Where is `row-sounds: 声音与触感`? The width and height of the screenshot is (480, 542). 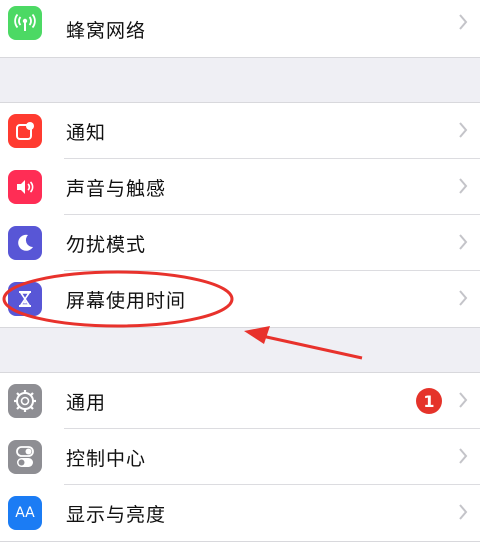
row-sounds: 声音与触感 is located at coordinates (240, 187).